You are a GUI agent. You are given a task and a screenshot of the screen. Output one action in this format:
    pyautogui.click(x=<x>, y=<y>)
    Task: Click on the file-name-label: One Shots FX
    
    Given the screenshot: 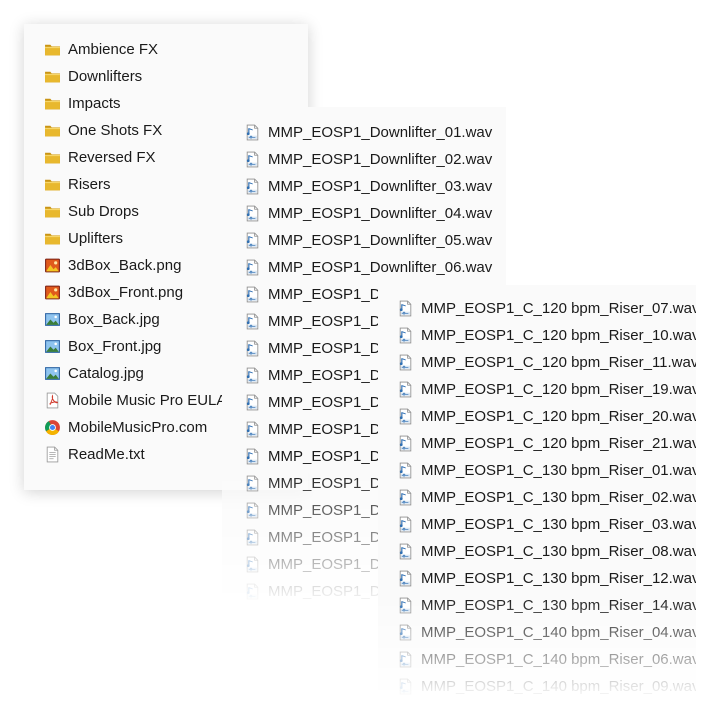 What is the action you would take?
    pyautogui.click(x=115, y=130)
    